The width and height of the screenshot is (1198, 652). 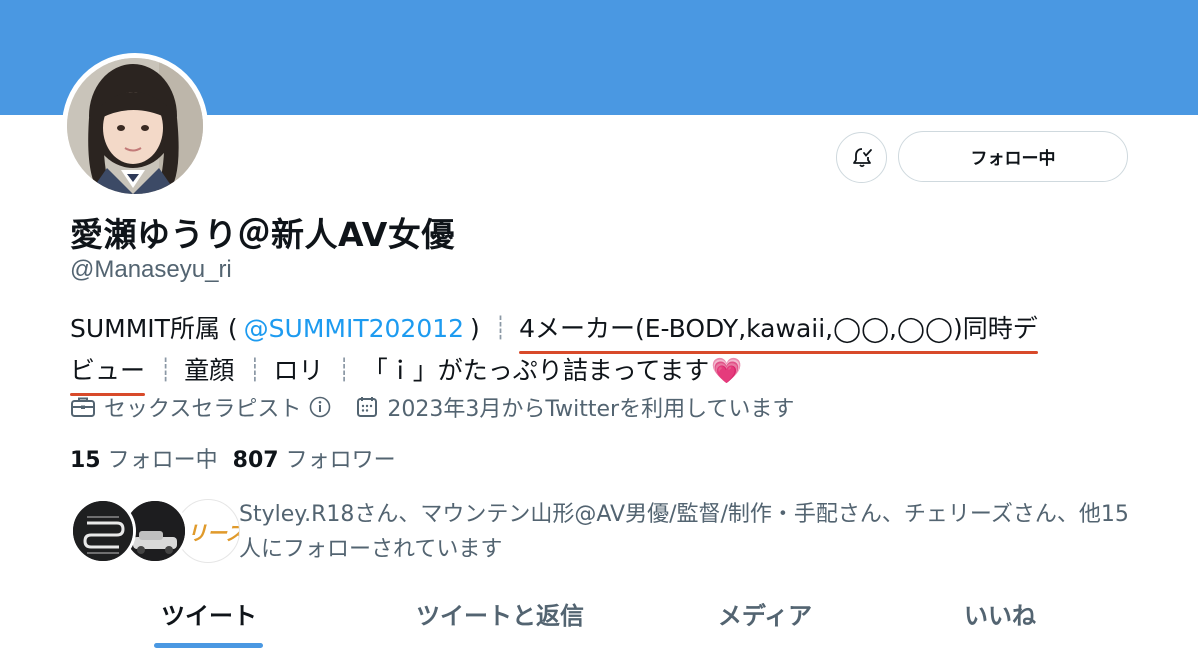 I want to click on bell-check-icon, so click(x=862, y=157).